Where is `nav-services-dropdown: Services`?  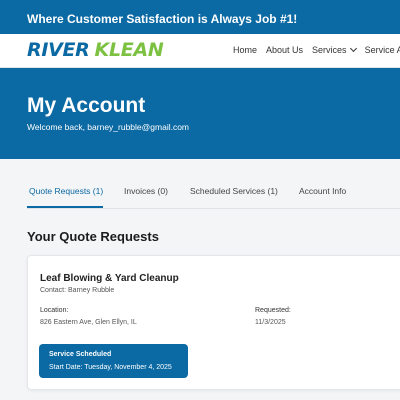 nav-services-dropdown: Services is located at coordinates (334, 49).